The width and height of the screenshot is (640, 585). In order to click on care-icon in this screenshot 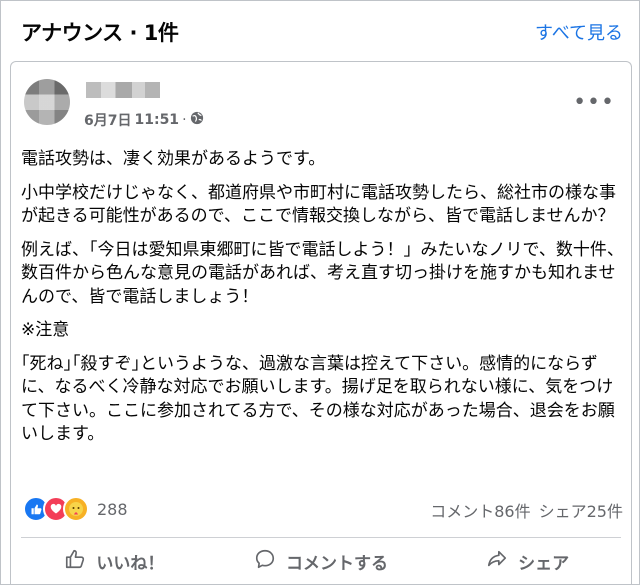, I will do `click(76, 509)`.